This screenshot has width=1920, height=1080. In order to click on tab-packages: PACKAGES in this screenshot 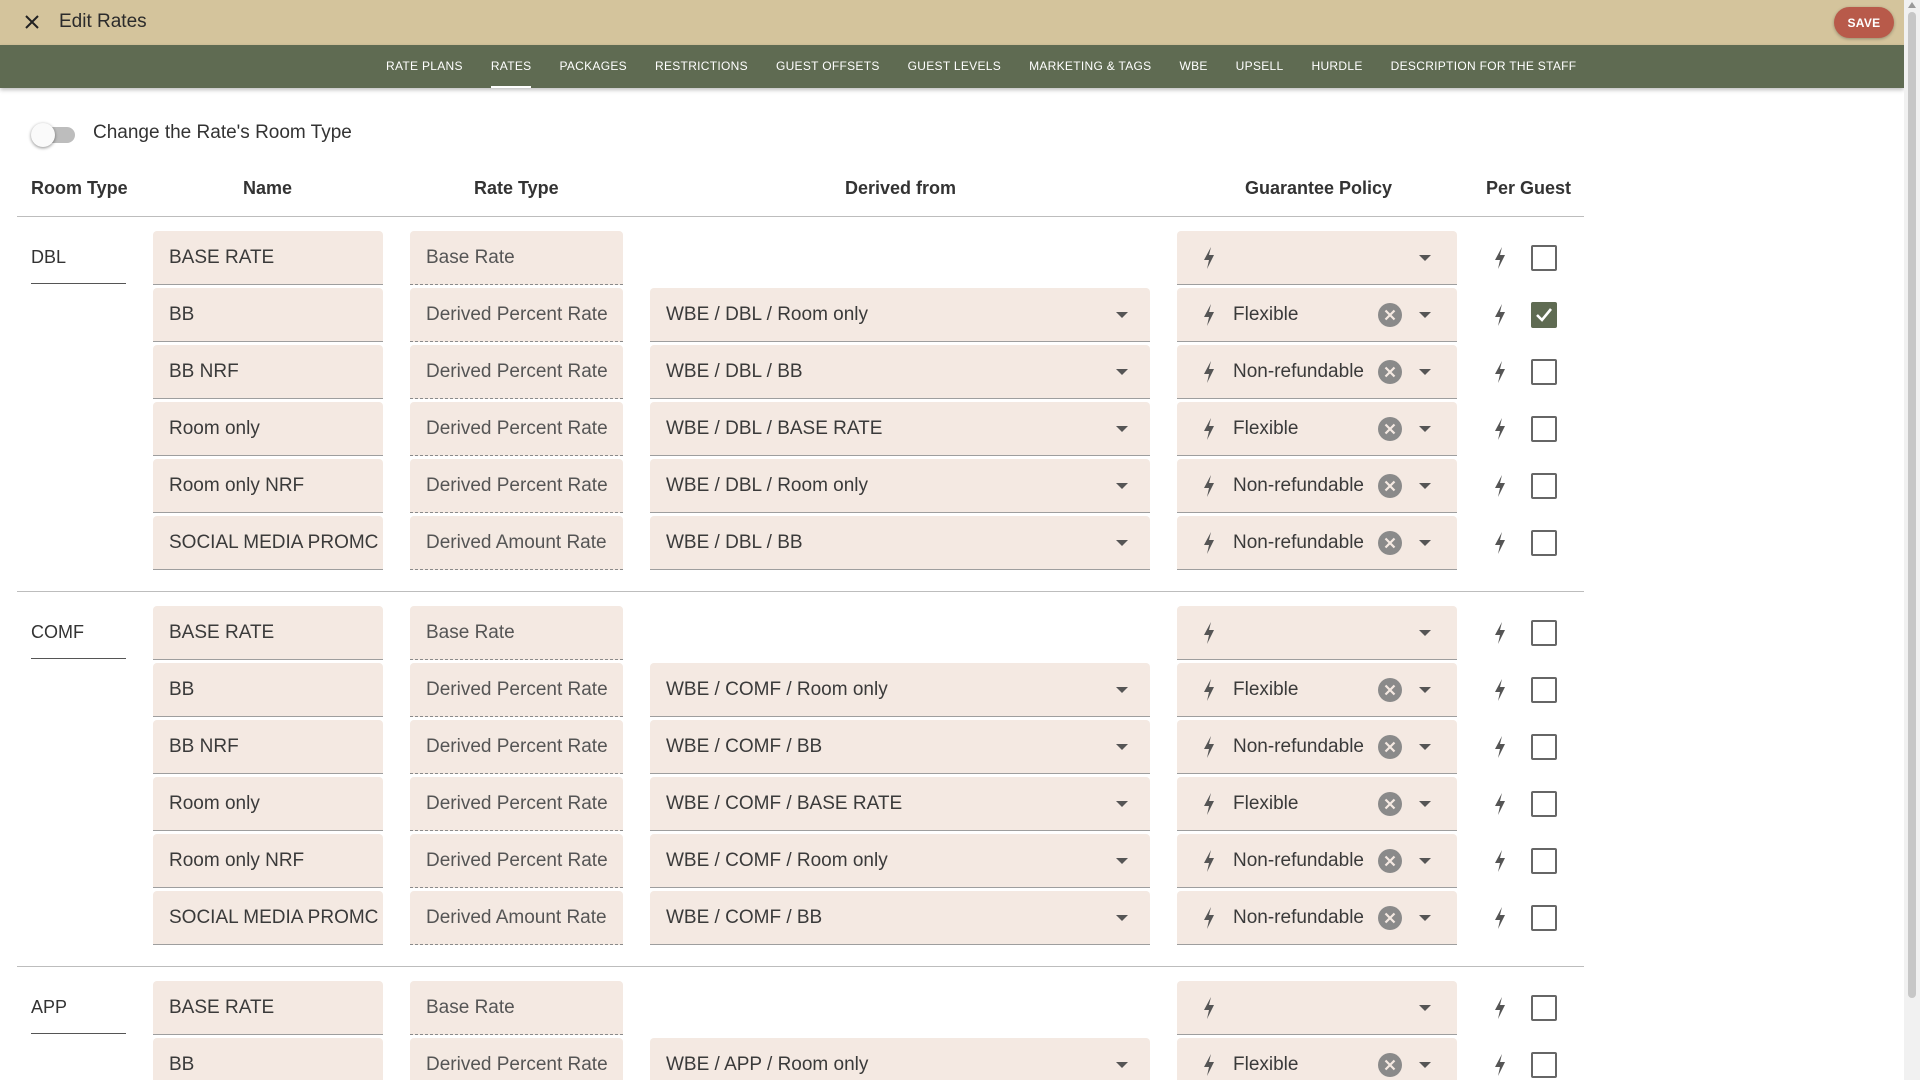, I will do `click(593, 66)`.